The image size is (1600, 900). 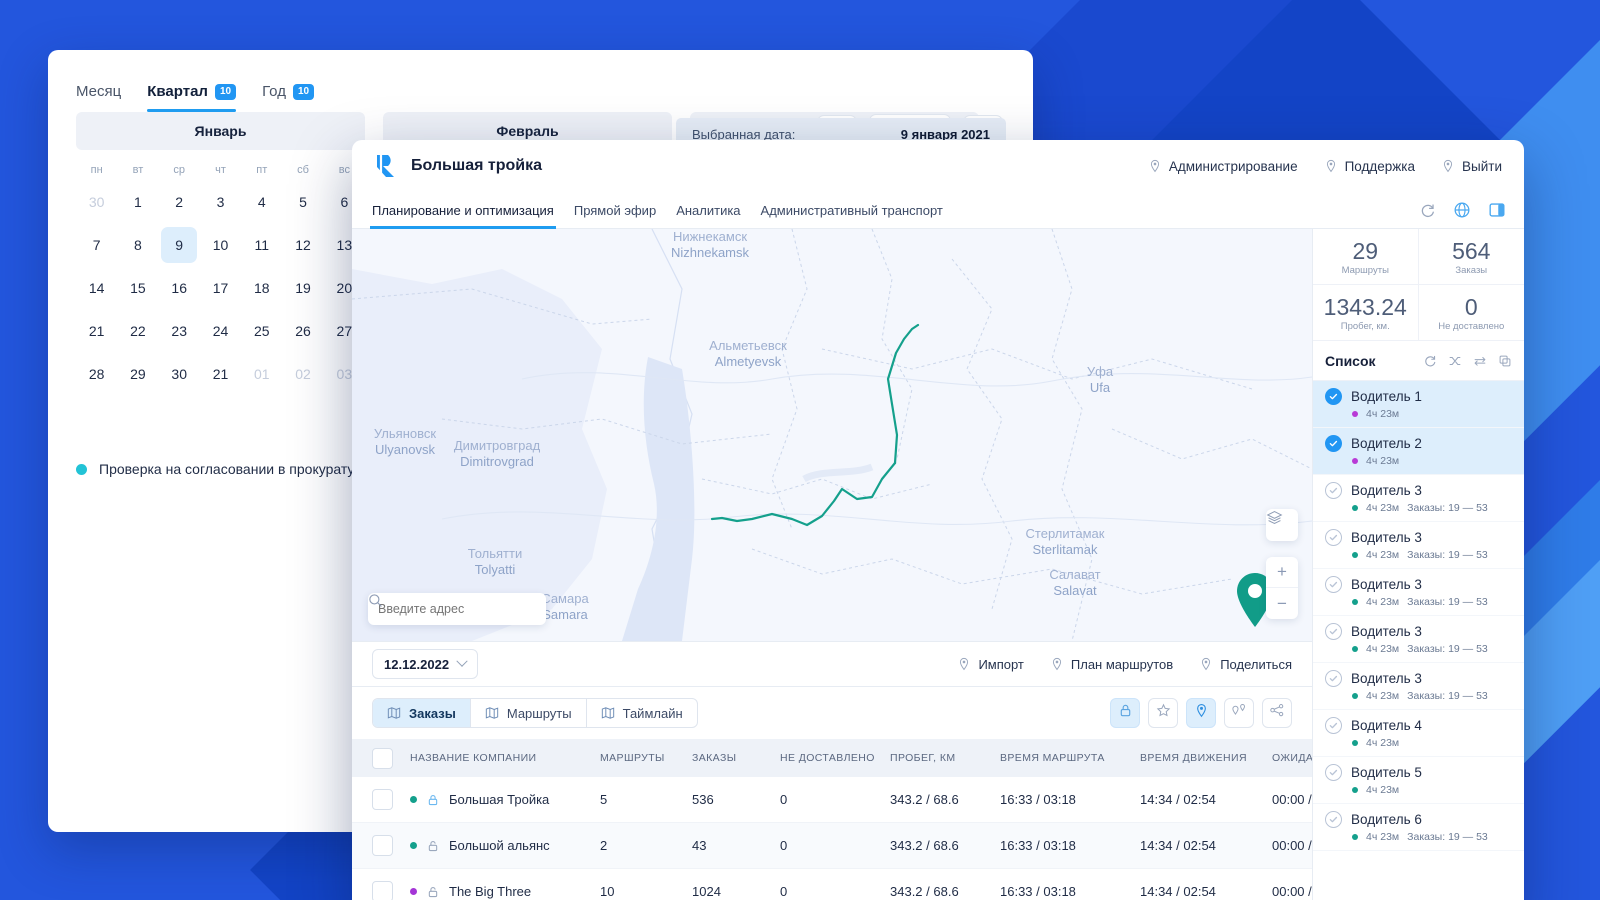 What do you see at coordinates (463, 210) in the screenshot?
I see `nav-tab-0: Планирование и оптимизация` at bounding box center [463, 210].